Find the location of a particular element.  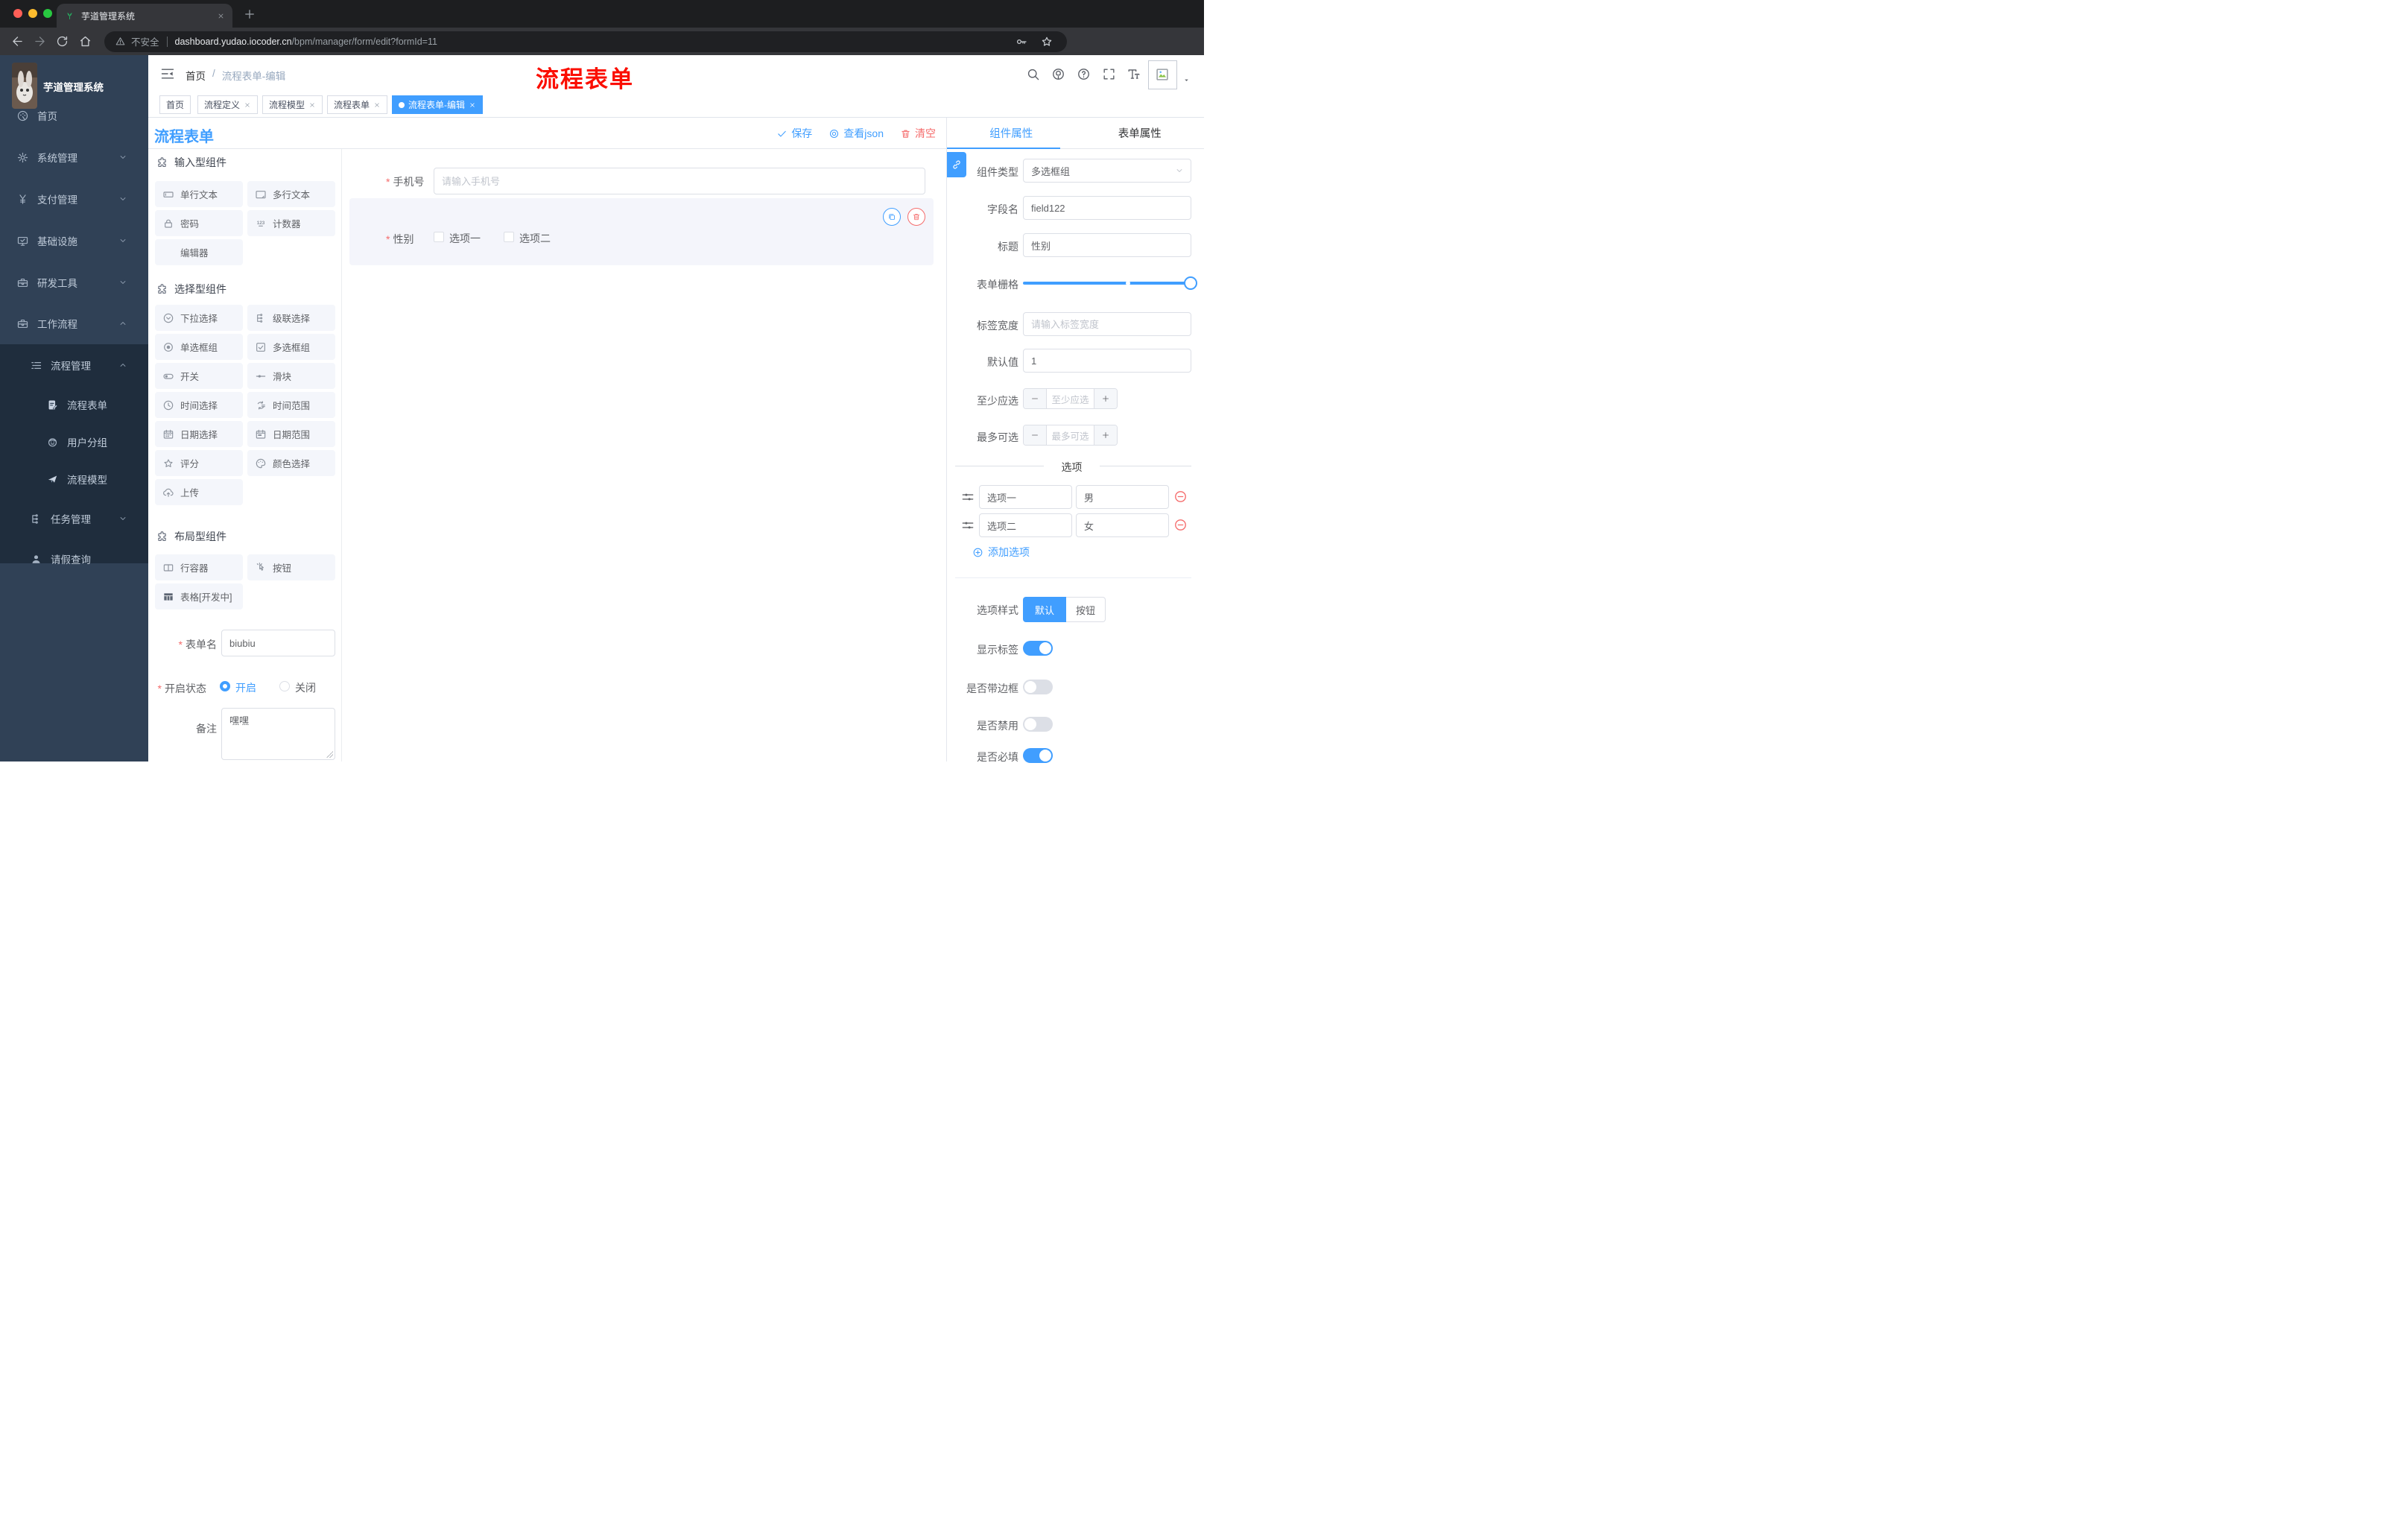

component-time-range: 时间范围 is located at coordinates (291, 405).